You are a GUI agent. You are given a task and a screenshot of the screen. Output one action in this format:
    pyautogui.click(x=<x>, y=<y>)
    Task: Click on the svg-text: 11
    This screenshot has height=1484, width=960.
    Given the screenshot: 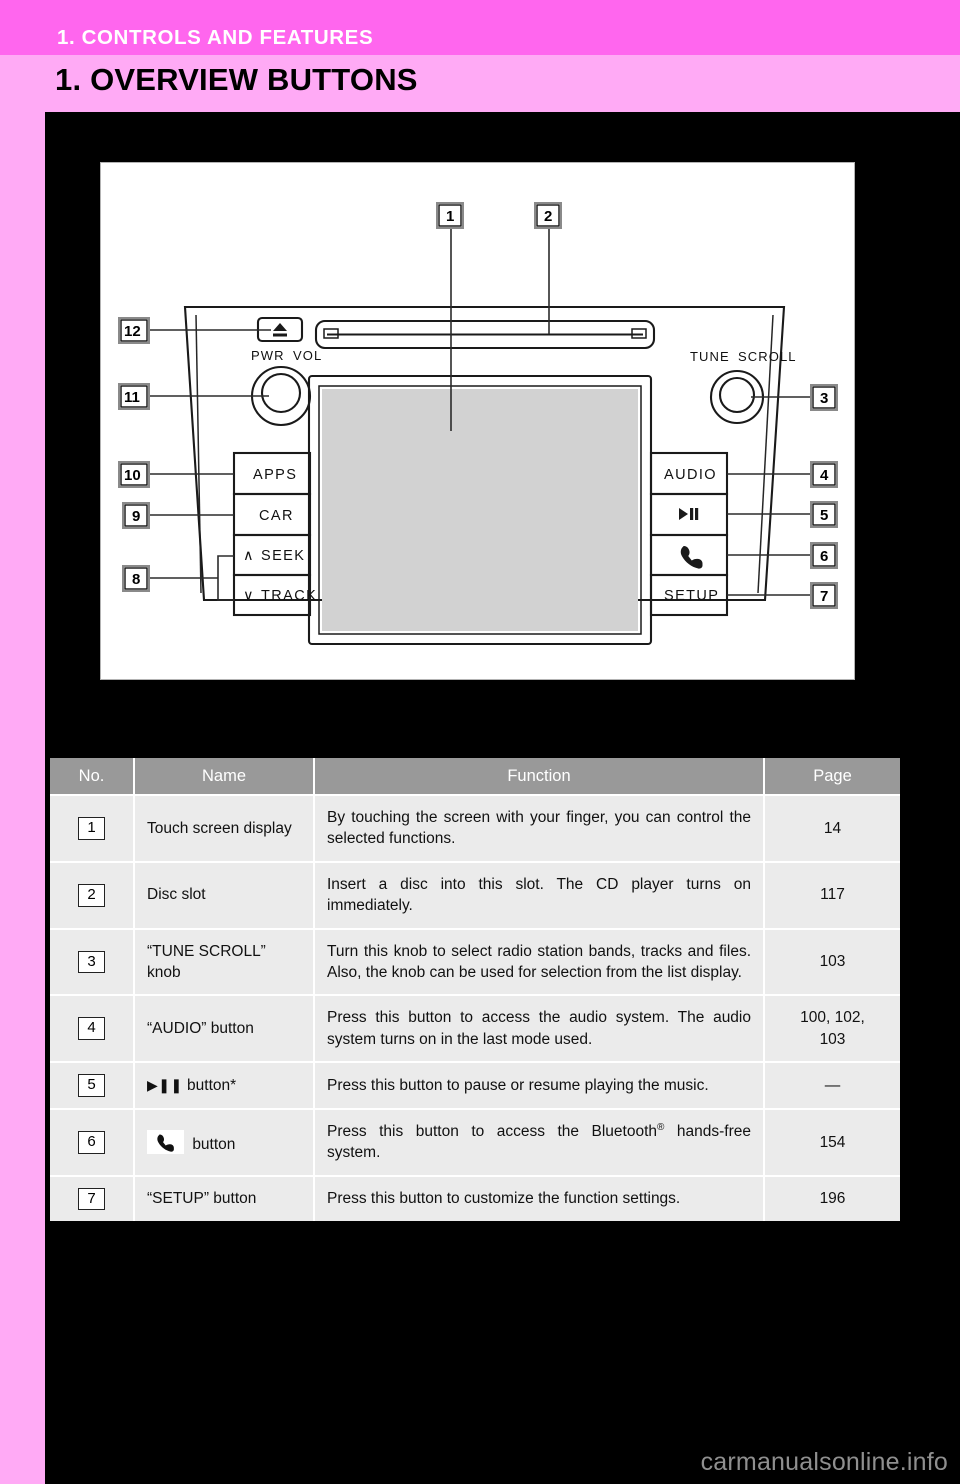 What is the action you would take?
    pyautogui.click(x=132, y=397)
    